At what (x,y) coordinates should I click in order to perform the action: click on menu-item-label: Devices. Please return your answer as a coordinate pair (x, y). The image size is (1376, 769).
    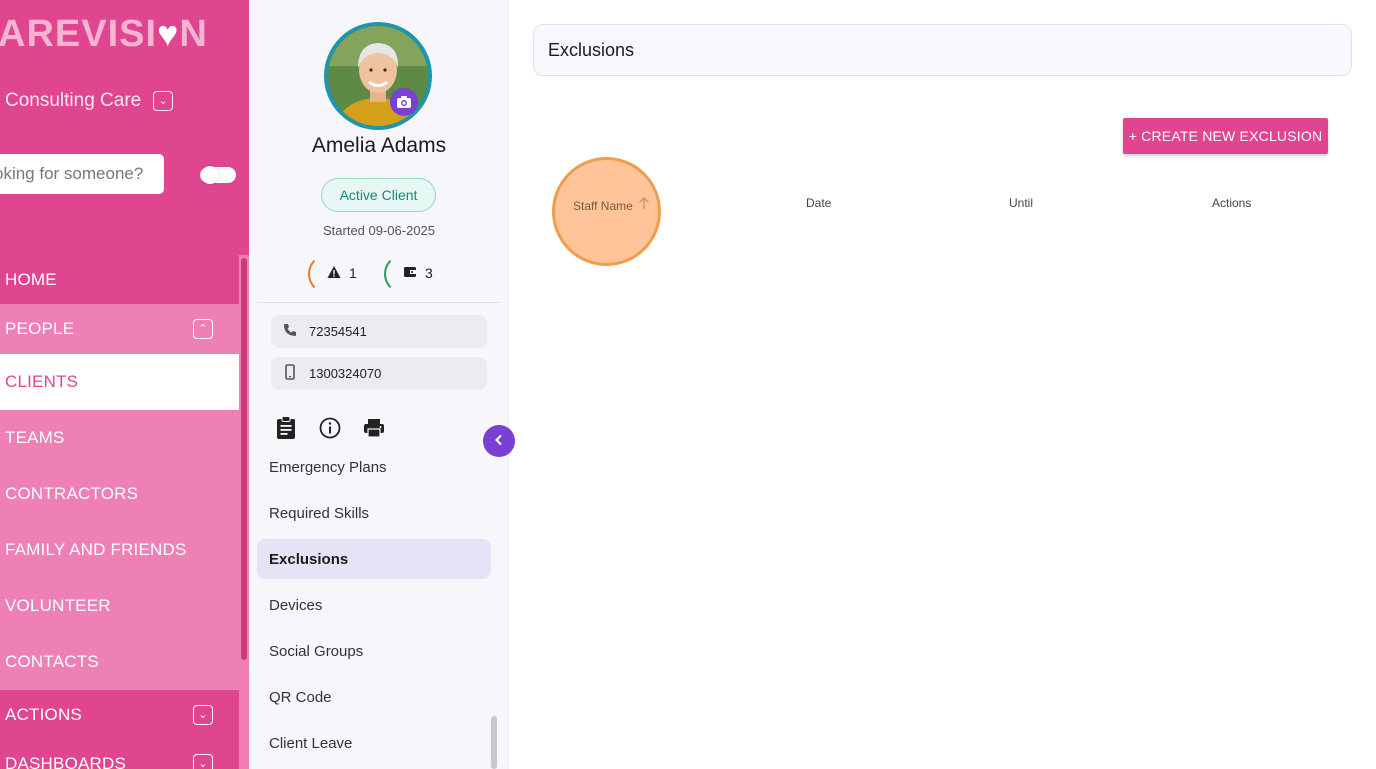
    Looking at the image, I should click on (296, 605).